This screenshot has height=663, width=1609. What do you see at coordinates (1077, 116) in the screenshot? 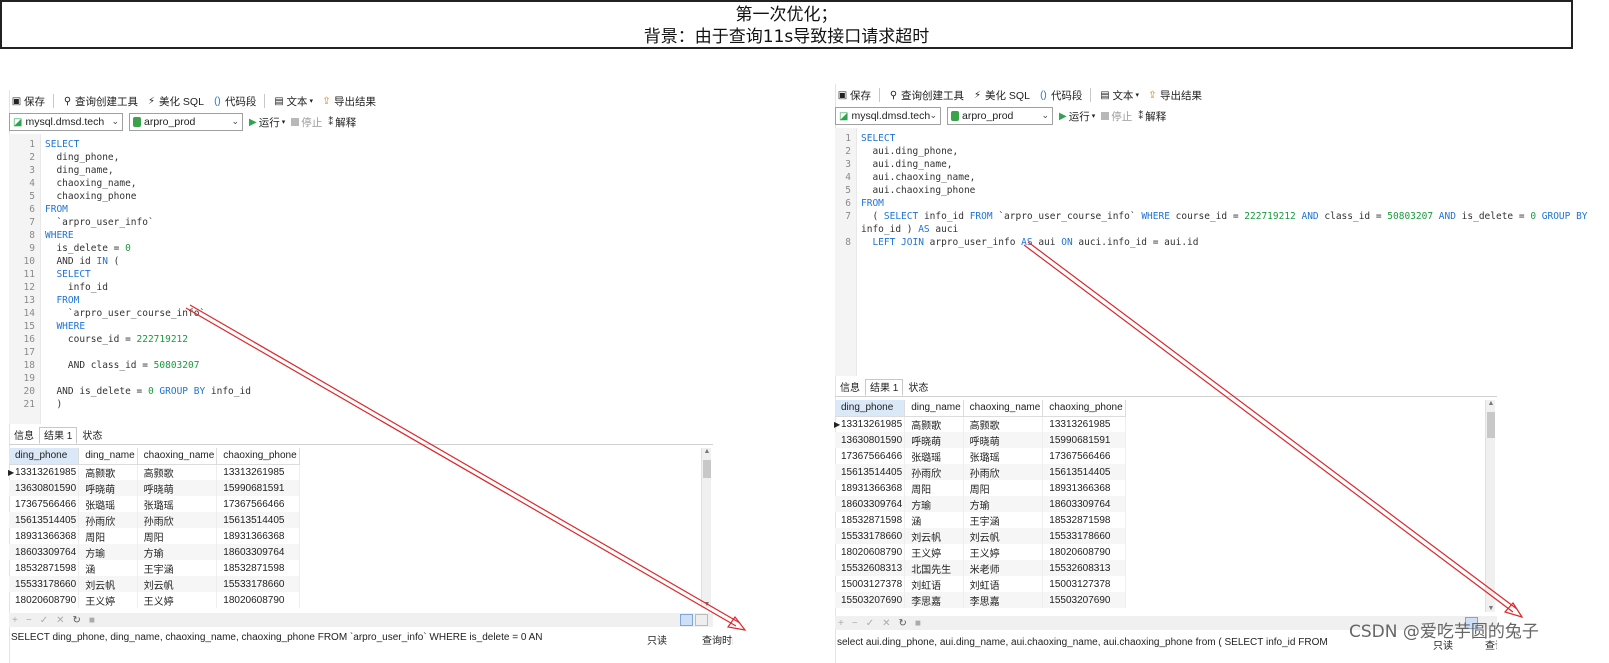
I see `run-button: ▶ 运行 ▾` at bounding box center [1077, 116].